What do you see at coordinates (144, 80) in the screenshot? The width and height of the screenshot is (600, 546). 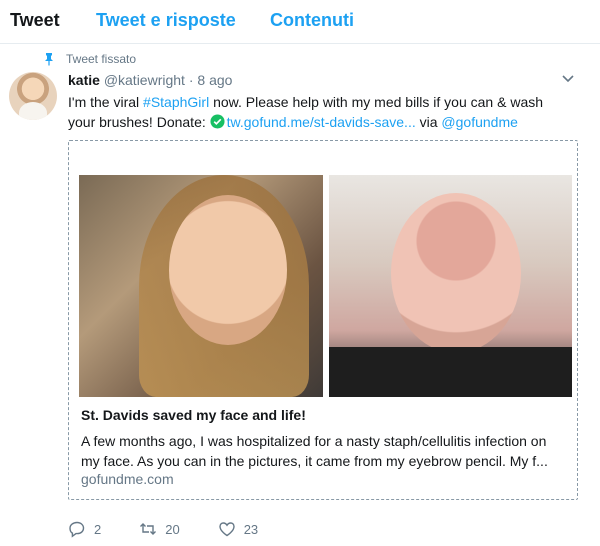 I see `author-handle: @katiewright` at bounding box center [144, 80].